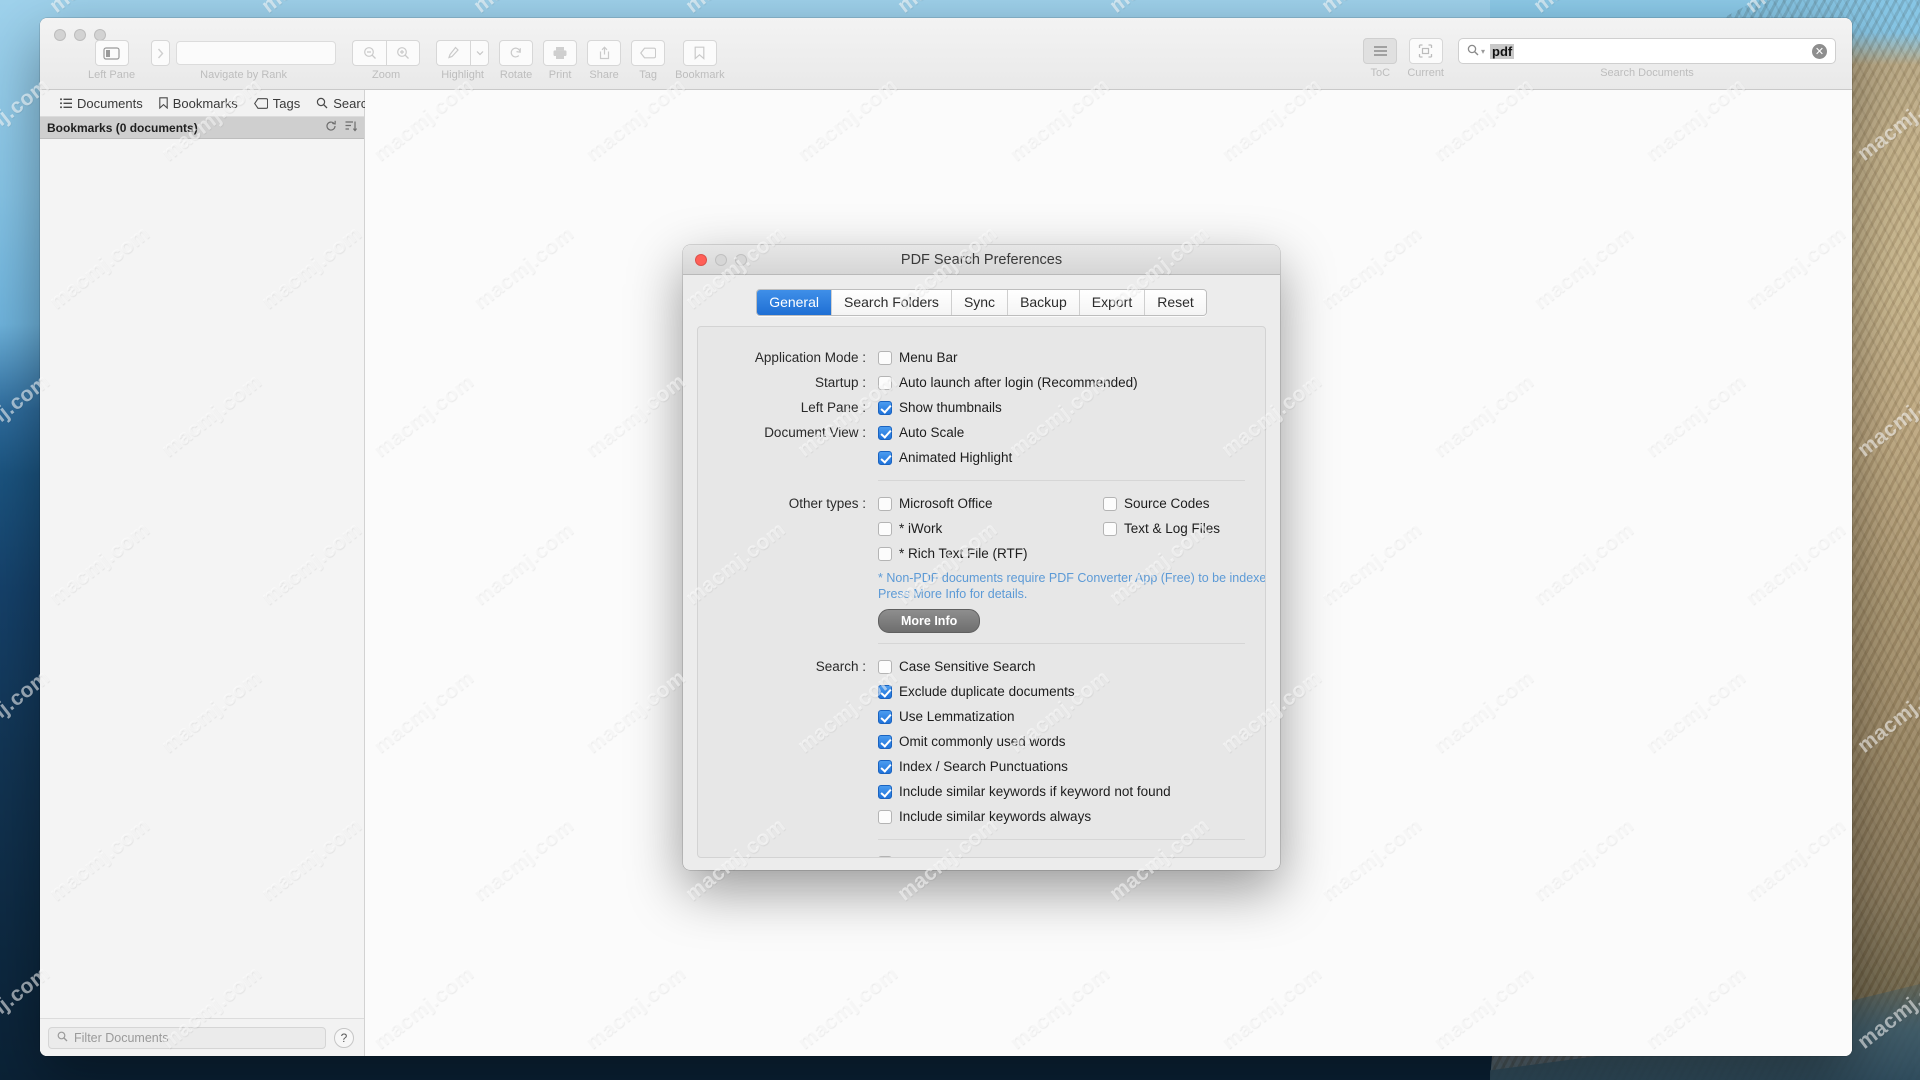 Image resolution: width=1920 pixels, height=1080 pixels. What do you see at coordinates (187, 1037) in the screenshot?
I see `filter-documents-input: Filter Documents` at bounding box center [187, 1037].